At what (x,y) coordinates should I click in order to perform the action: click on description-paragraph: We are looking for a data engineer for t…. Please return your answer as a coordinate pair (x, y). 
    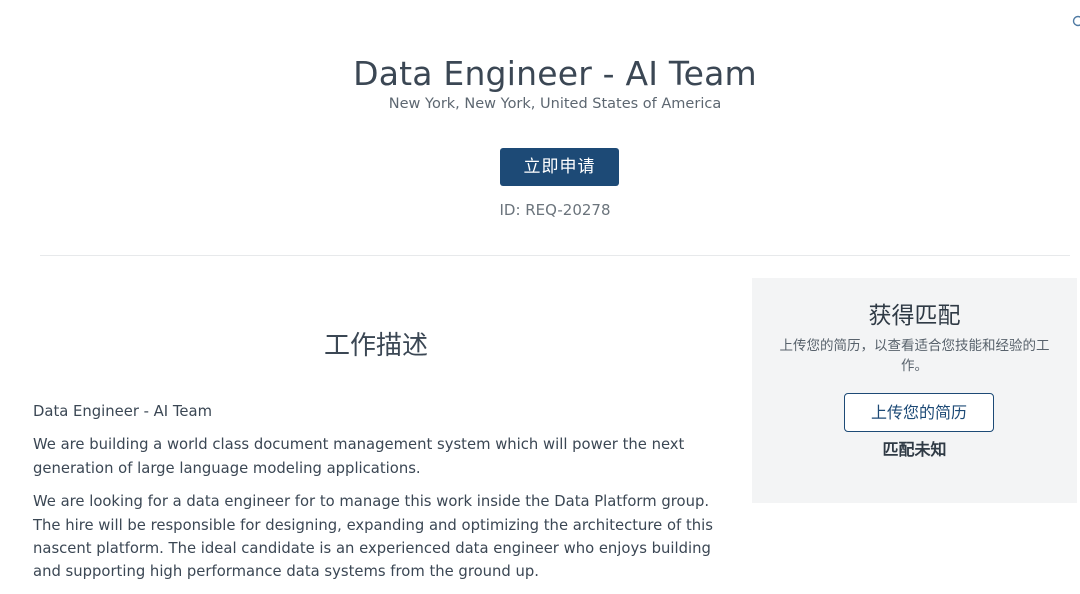
    Looking at the image, I should click on (383, 537).